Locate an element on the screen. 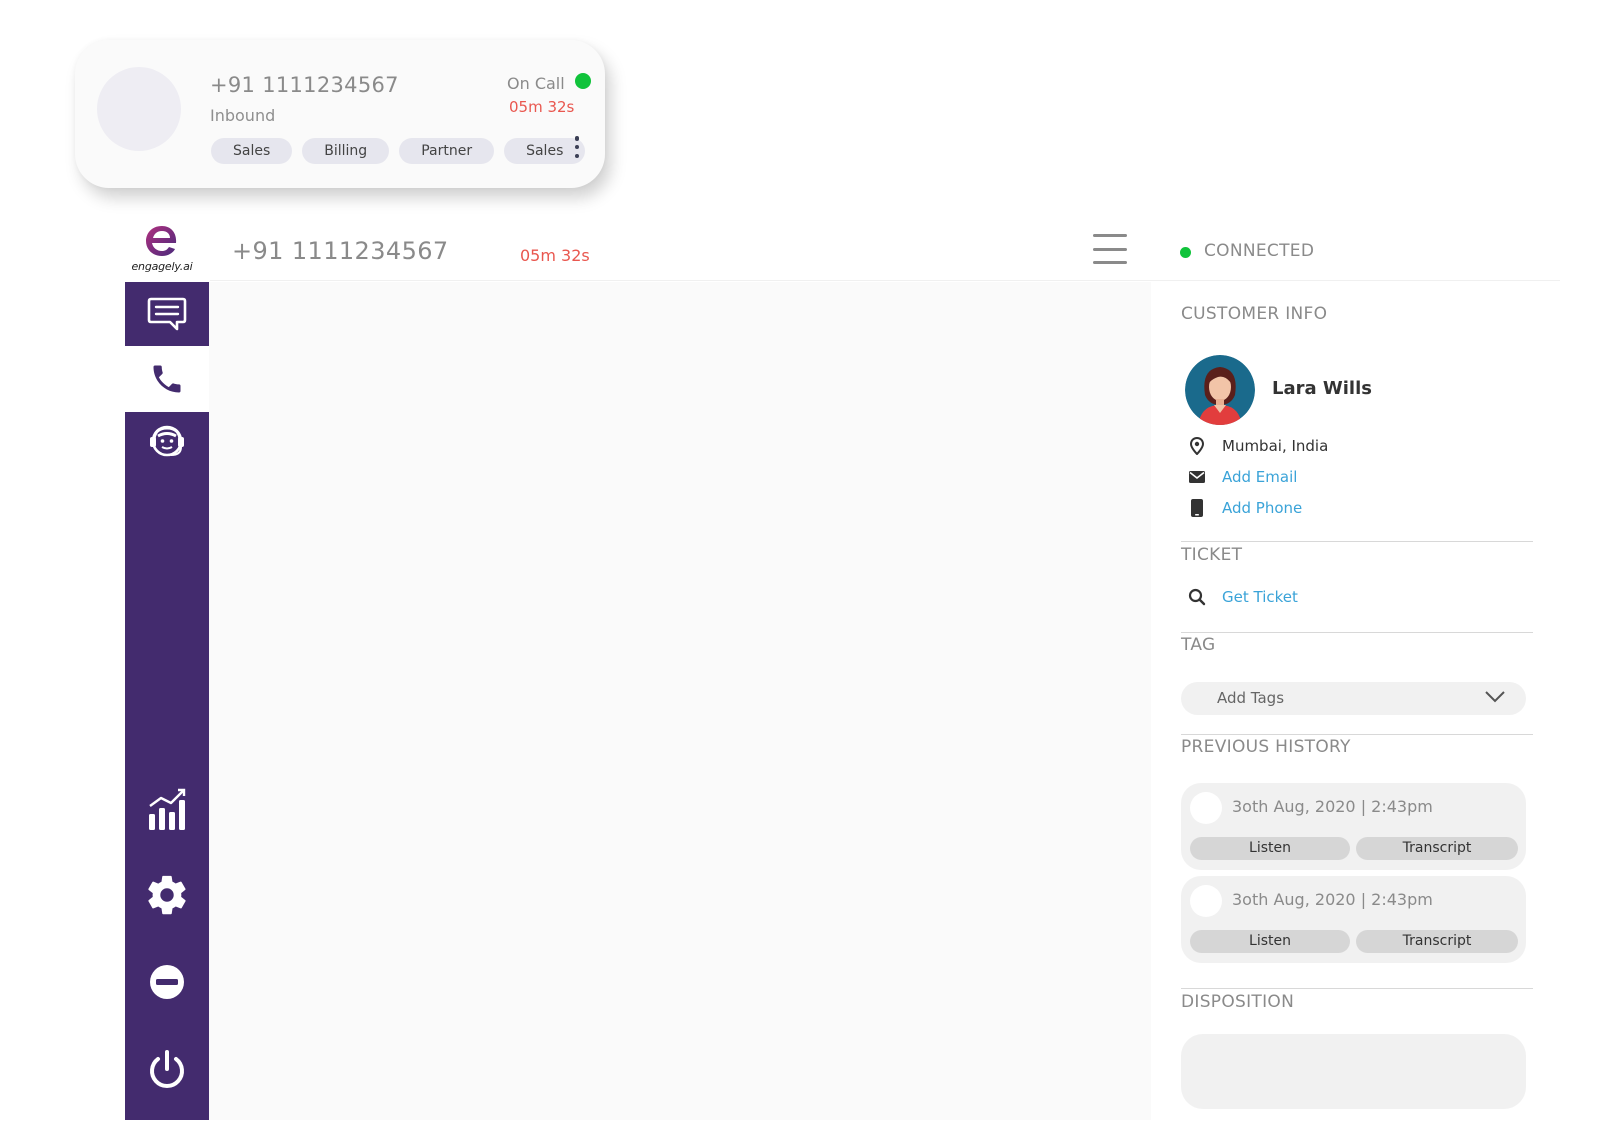  bar-chart-icon is located at coordinates (167, 809).